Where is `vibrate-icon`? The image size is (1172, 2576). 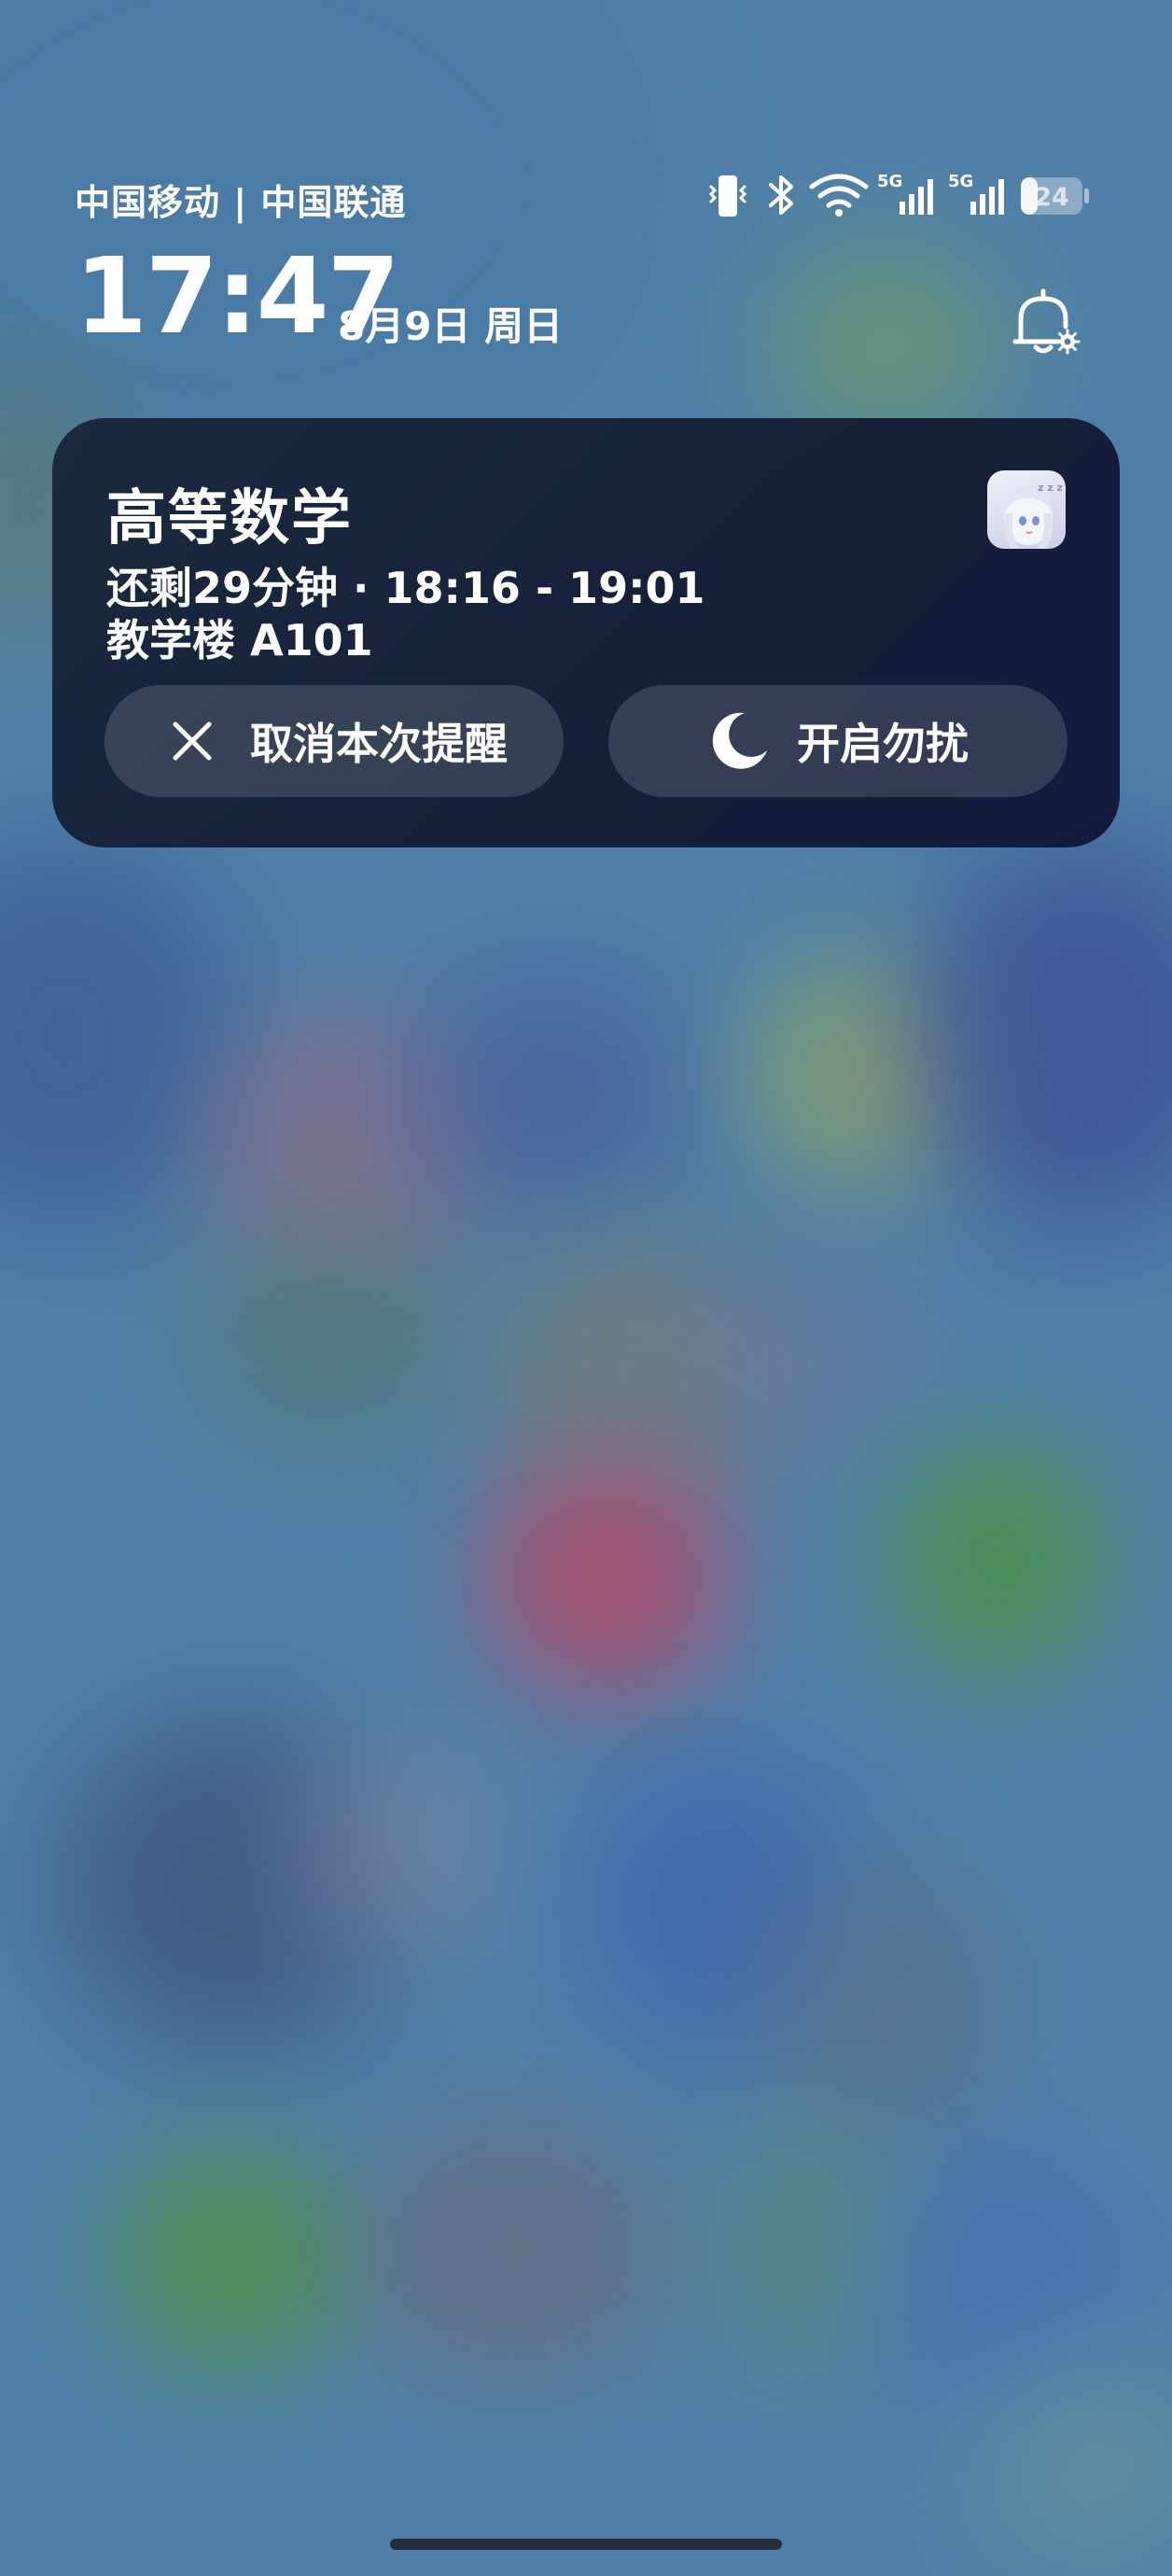
vibrate-icon is located at coordinates (727, 196).